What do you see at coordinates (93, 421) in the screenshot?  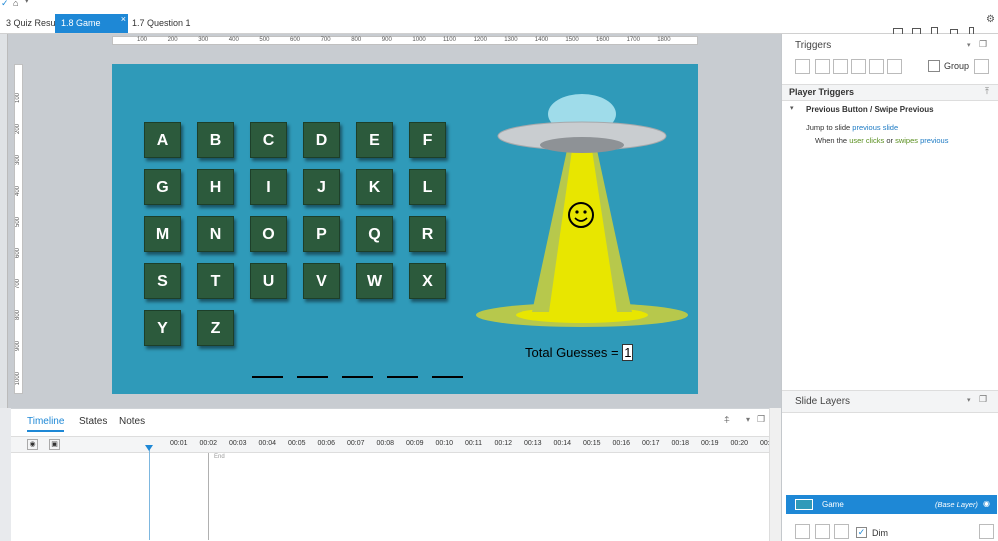 I see `tab-states: States` at bounding box center [93, 421].